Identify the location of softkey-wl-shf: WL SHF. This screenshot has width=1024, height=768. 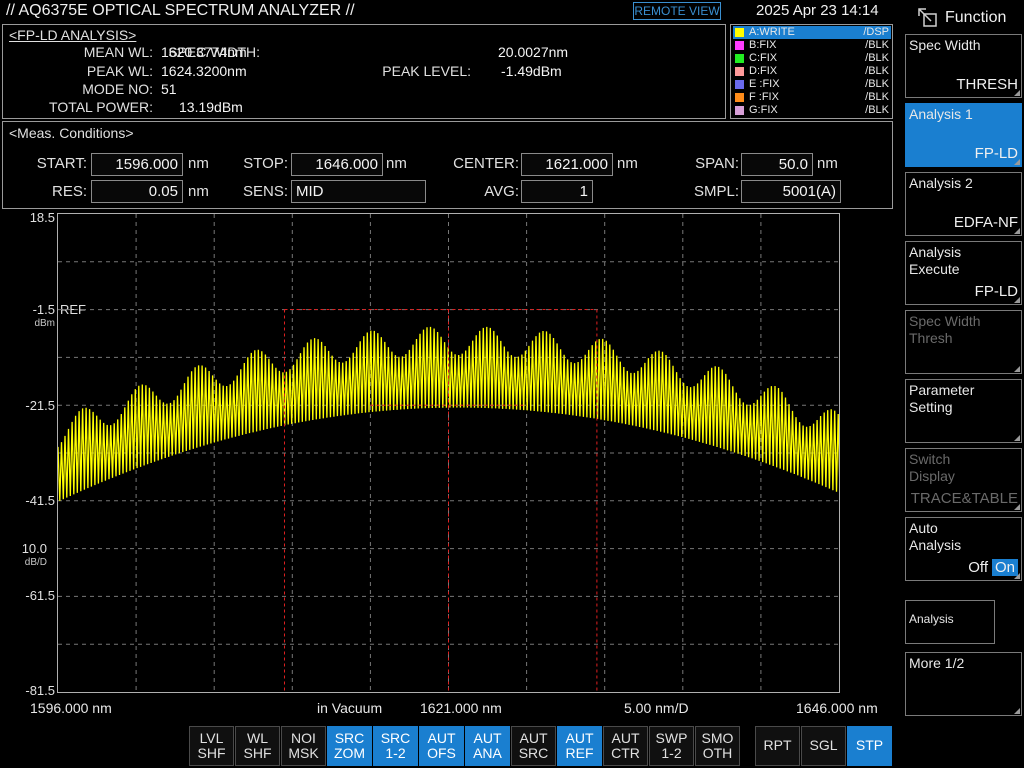
(257, 746).